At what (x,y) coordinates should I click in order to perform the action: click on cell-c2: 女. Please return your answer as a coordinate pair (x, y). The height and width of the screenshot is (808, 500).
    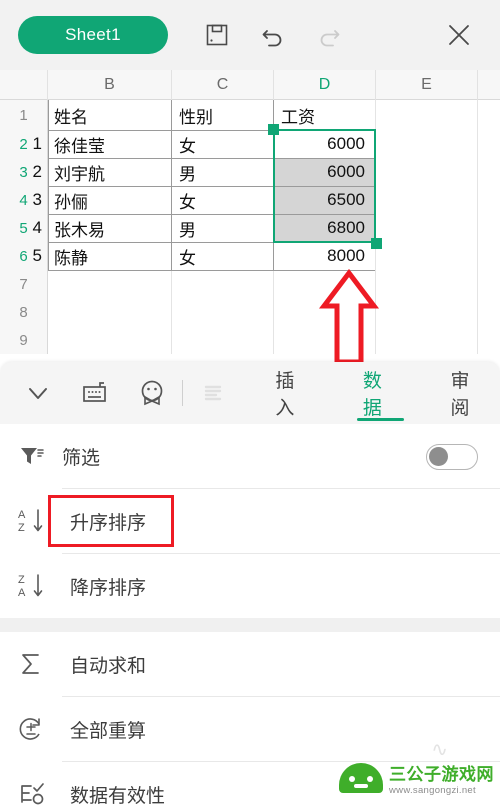
    Looking at the image, I should click on (223, 144).